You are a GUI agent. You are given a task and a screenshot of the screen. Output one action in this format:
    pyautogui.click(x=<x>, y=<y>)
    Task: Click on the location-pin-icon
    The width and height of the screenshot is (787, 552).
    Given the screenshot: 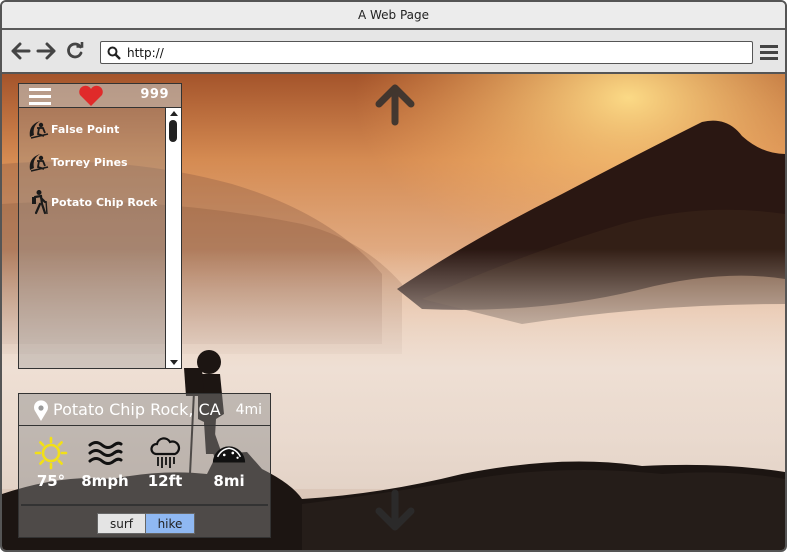 What is the action you would take?
    pyautogui.click(x=41, y=411)
    